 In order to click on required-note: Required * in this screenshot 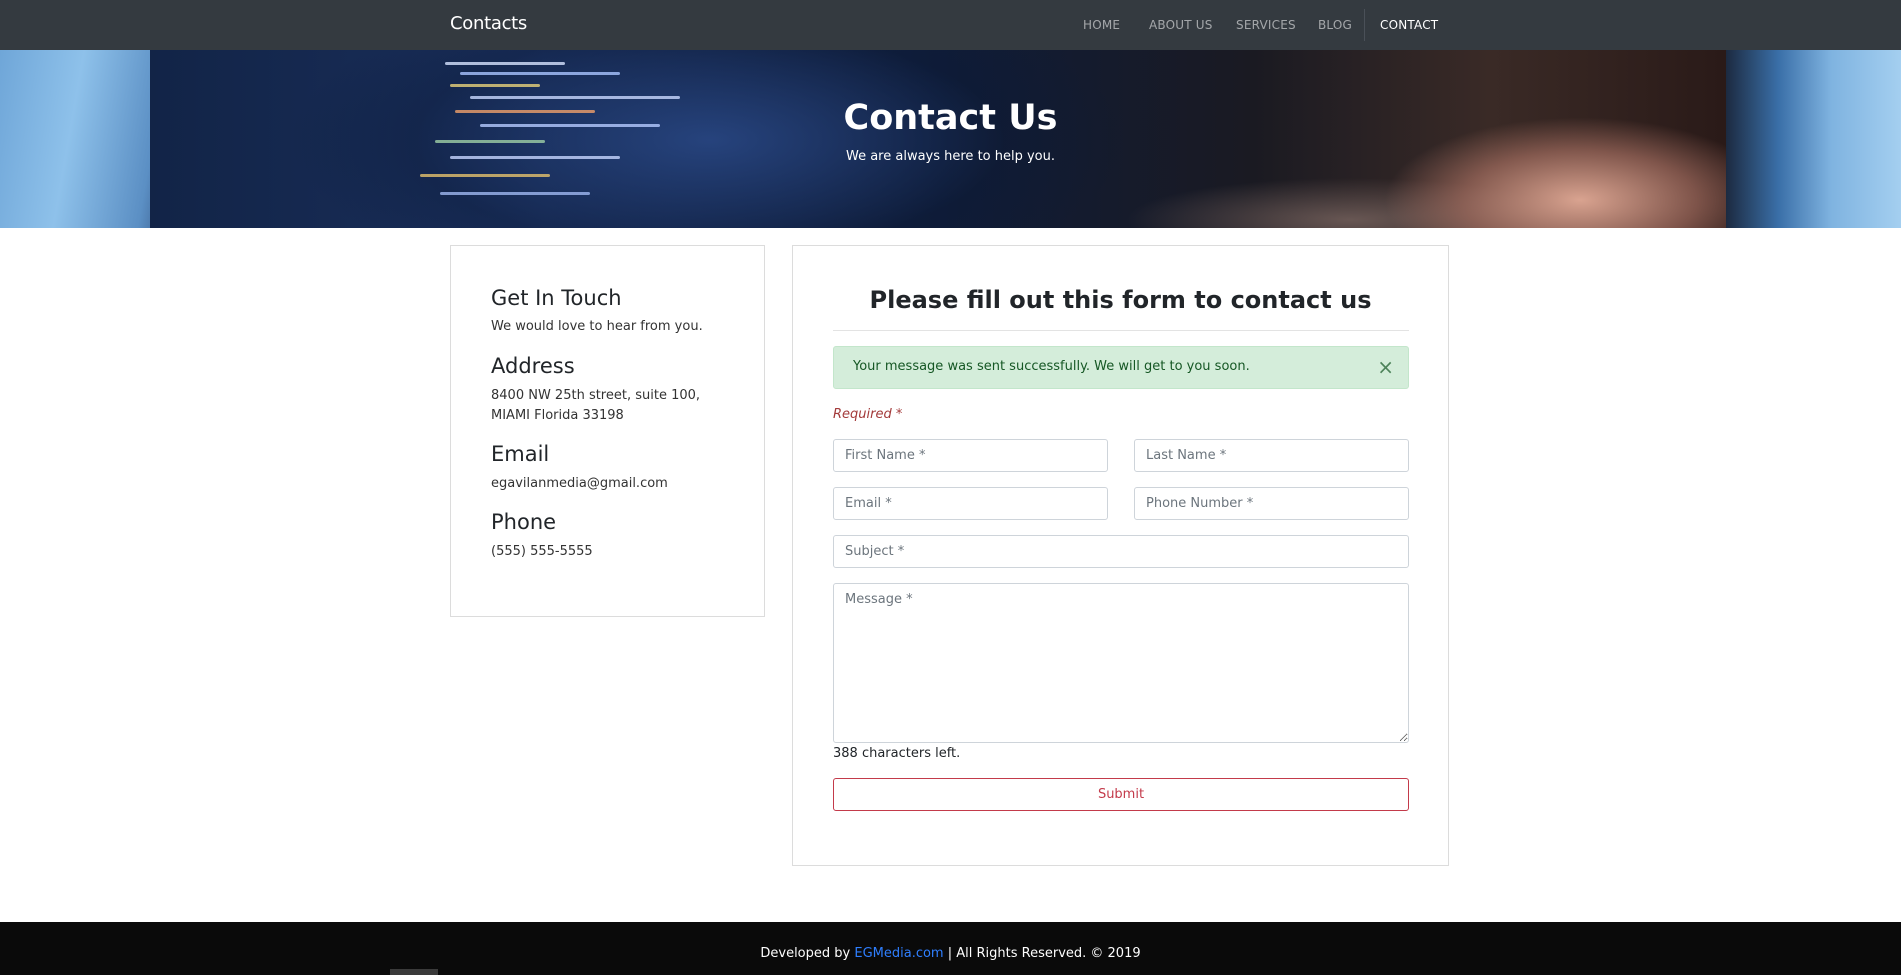, I will do `click(868, 414)`.